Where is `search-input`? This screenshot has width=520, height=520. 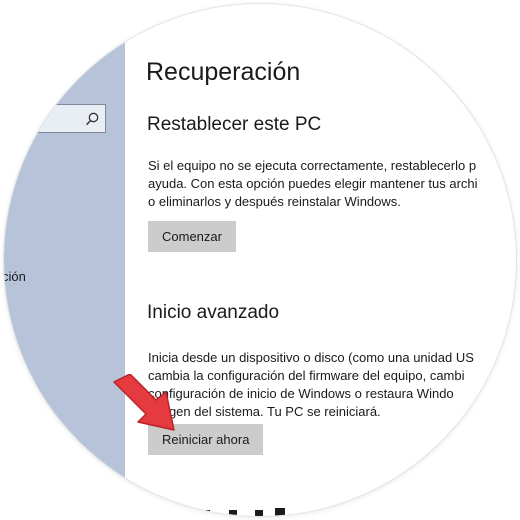 search-input is located at coordinates (55, 118).